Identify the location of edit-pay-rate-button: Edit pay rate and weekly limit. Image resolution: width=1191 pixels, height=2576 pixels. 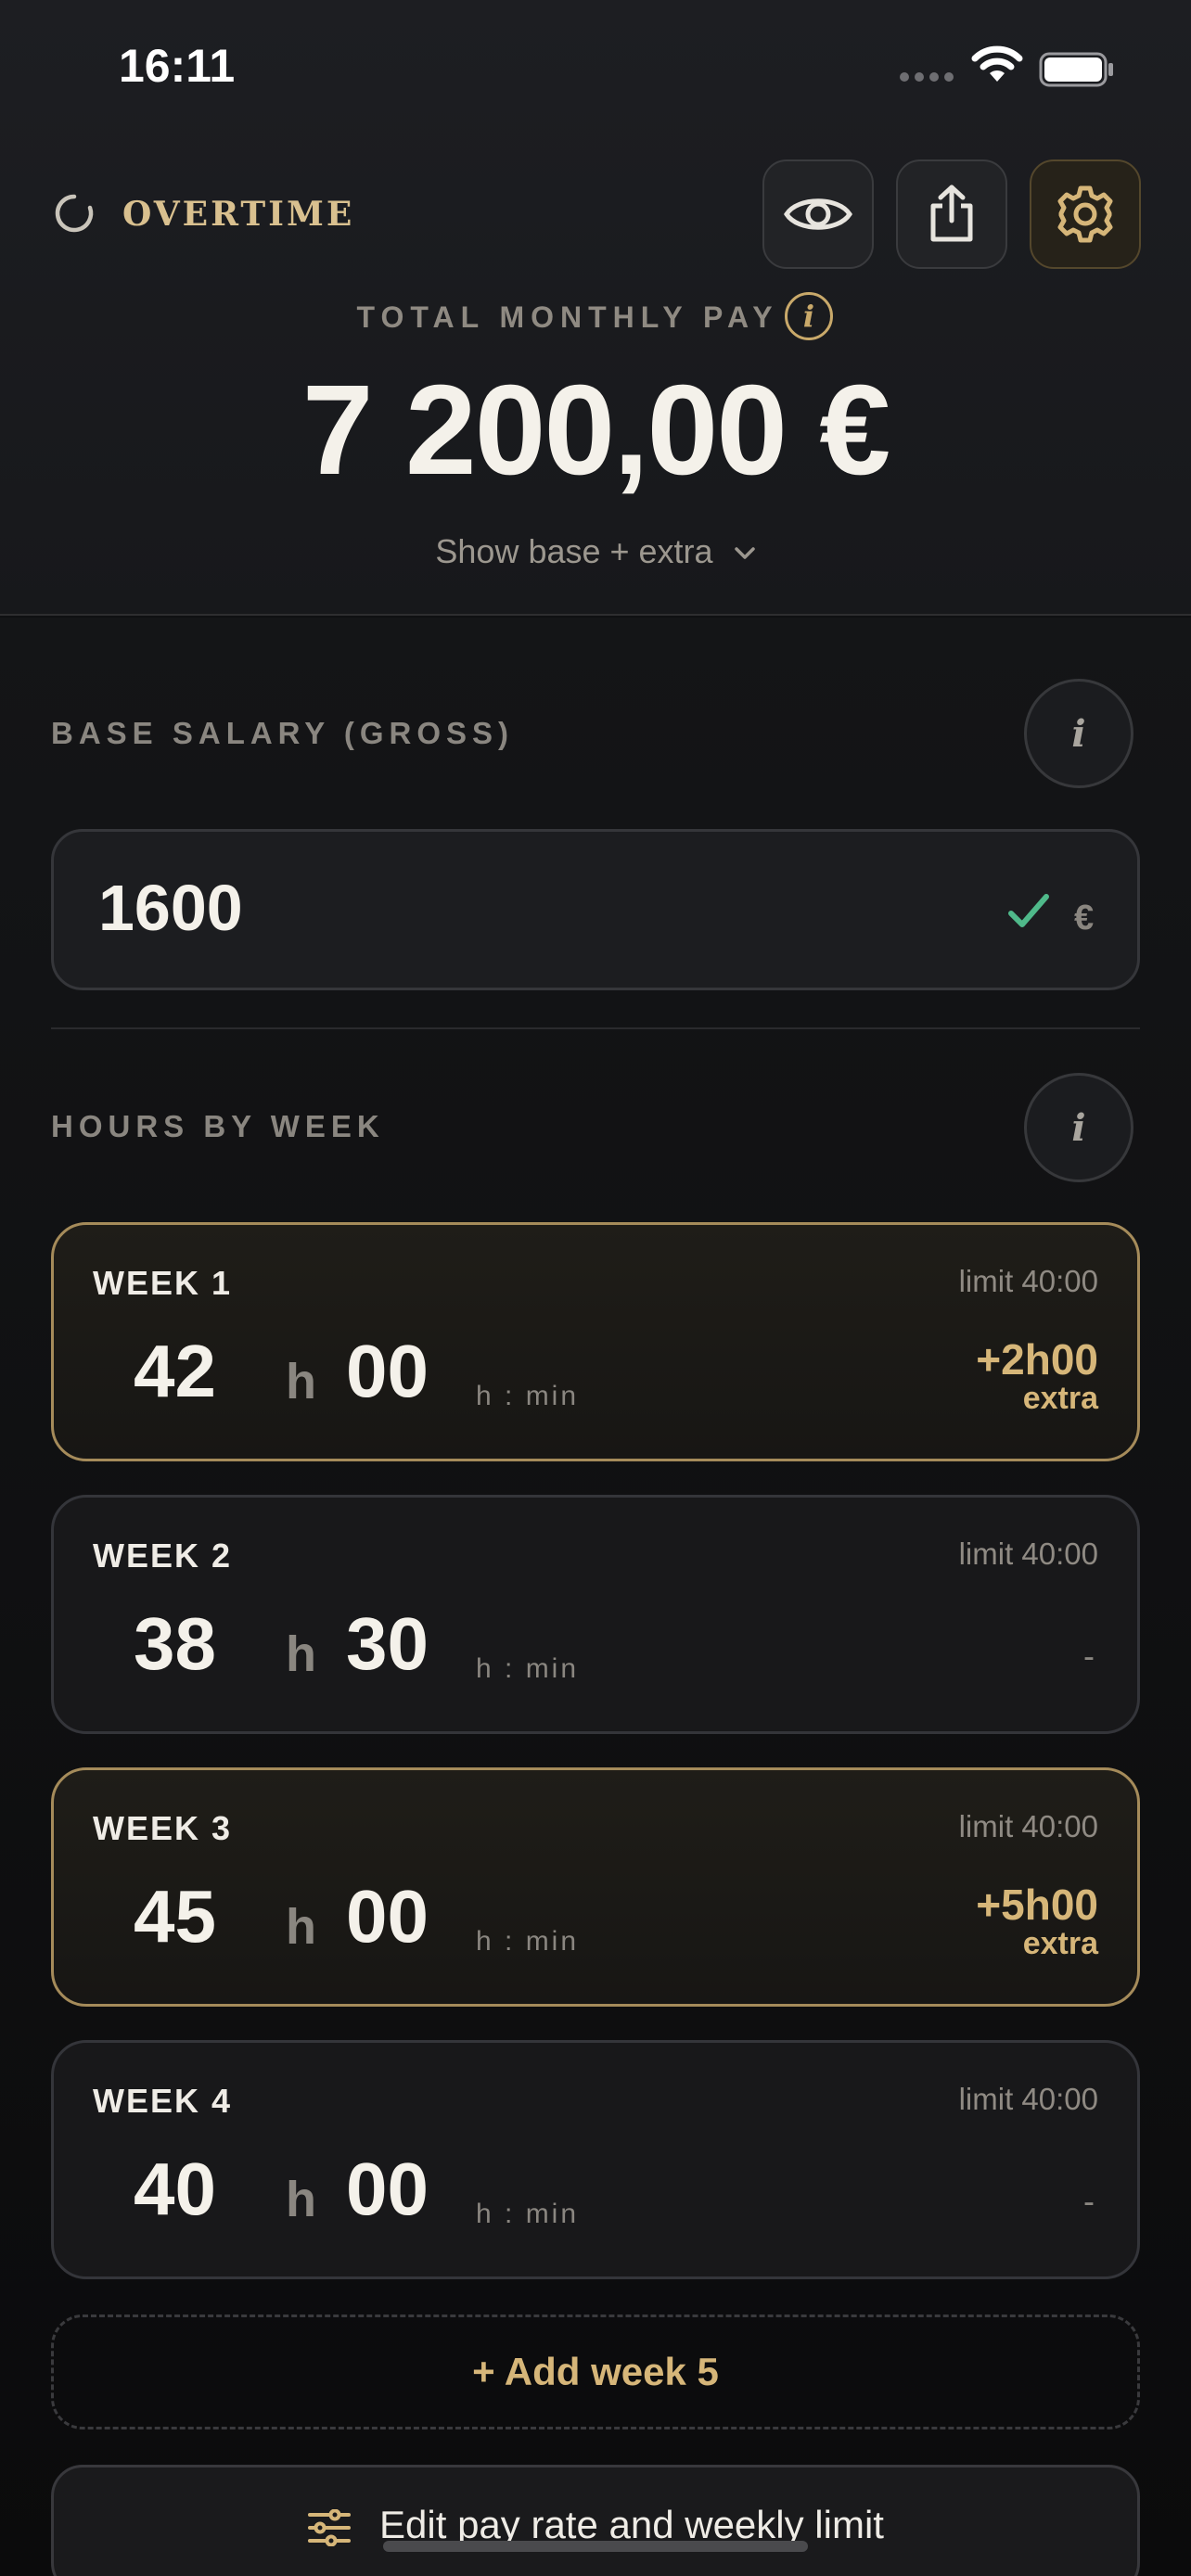
(595, 2520).